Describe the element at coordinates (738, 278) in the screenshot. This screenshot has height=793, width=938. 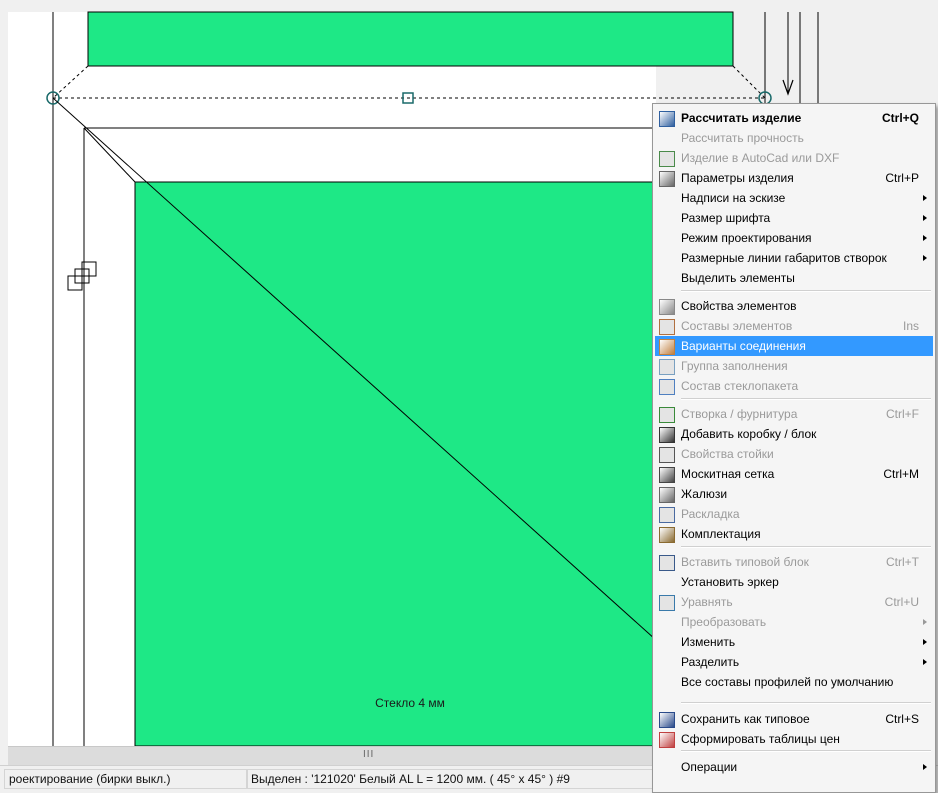
I see `menu-item-label: Выделить элементы` at that location.